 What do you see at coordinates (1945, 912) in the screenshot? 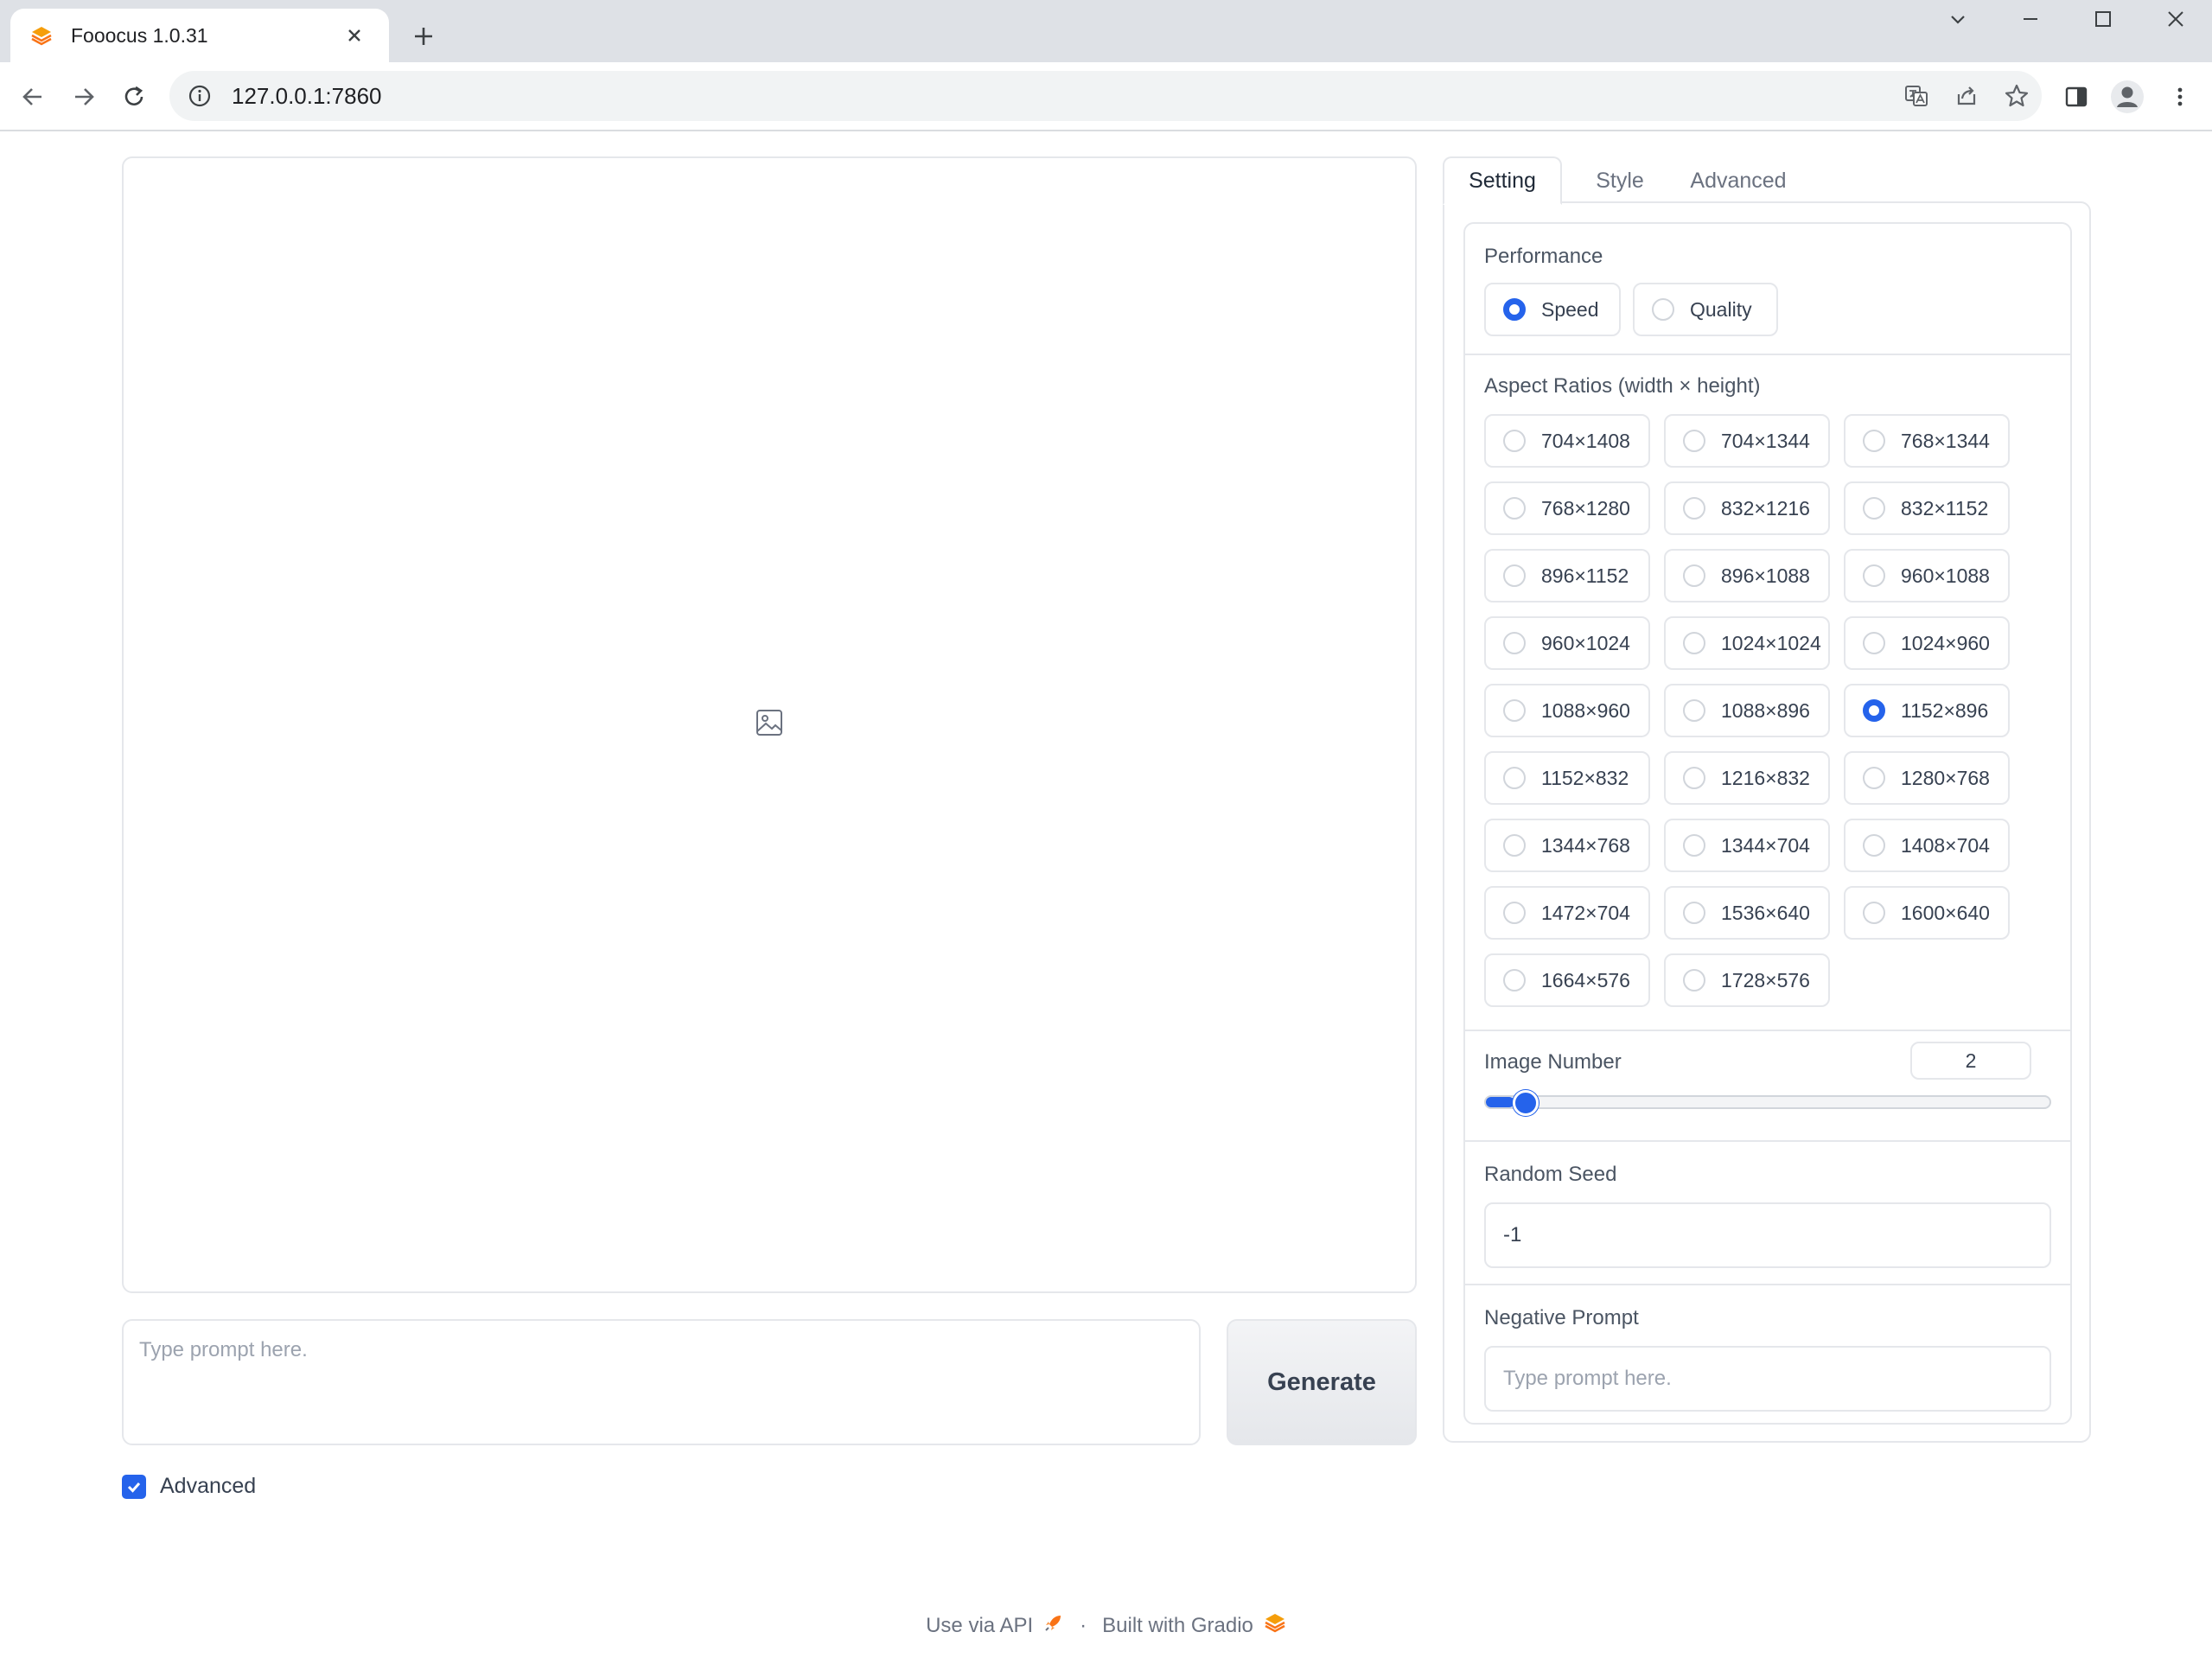
I see `aspect-ratio-label: 1600×640` at bounding box center [1945, 912].